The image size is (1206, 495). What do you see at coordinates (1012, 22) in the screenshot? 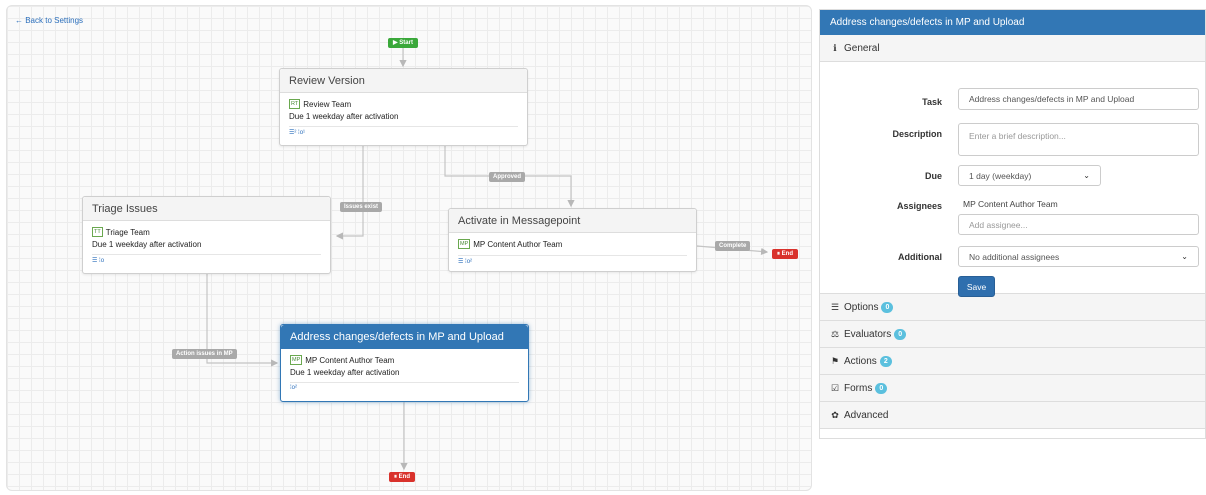
I see `panel-title: Address changes/defects in MP and Upload` at bounding box center [1012, 22].